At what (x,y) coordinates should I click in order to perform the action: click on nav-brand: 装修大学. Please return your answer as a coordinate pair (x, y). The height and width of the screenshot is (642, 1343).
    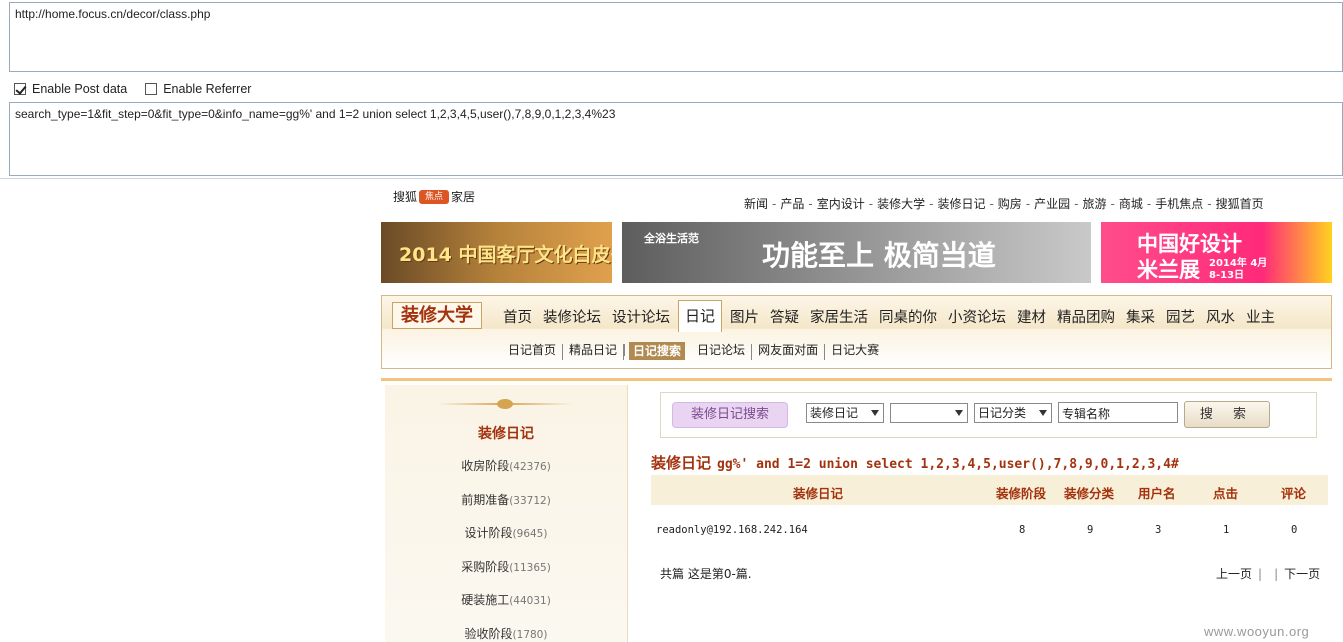
    Looking at the image, I should click on (437, 315).